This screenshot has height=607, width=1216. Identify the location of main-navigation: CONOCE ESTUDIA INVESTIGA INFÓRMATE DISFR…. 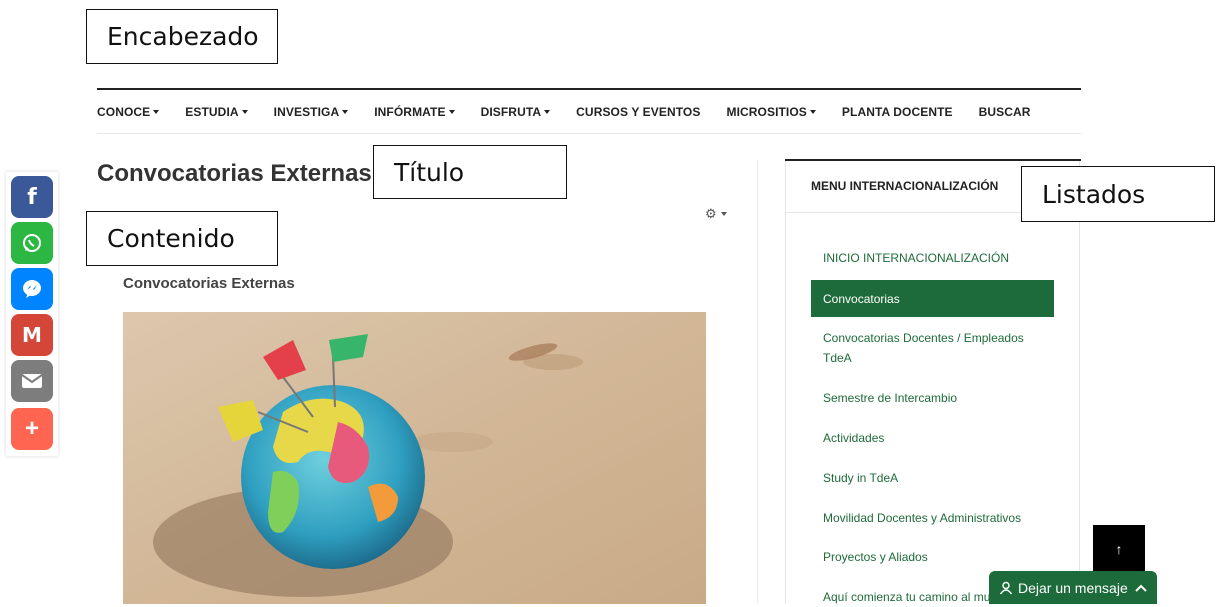
(564, 112).